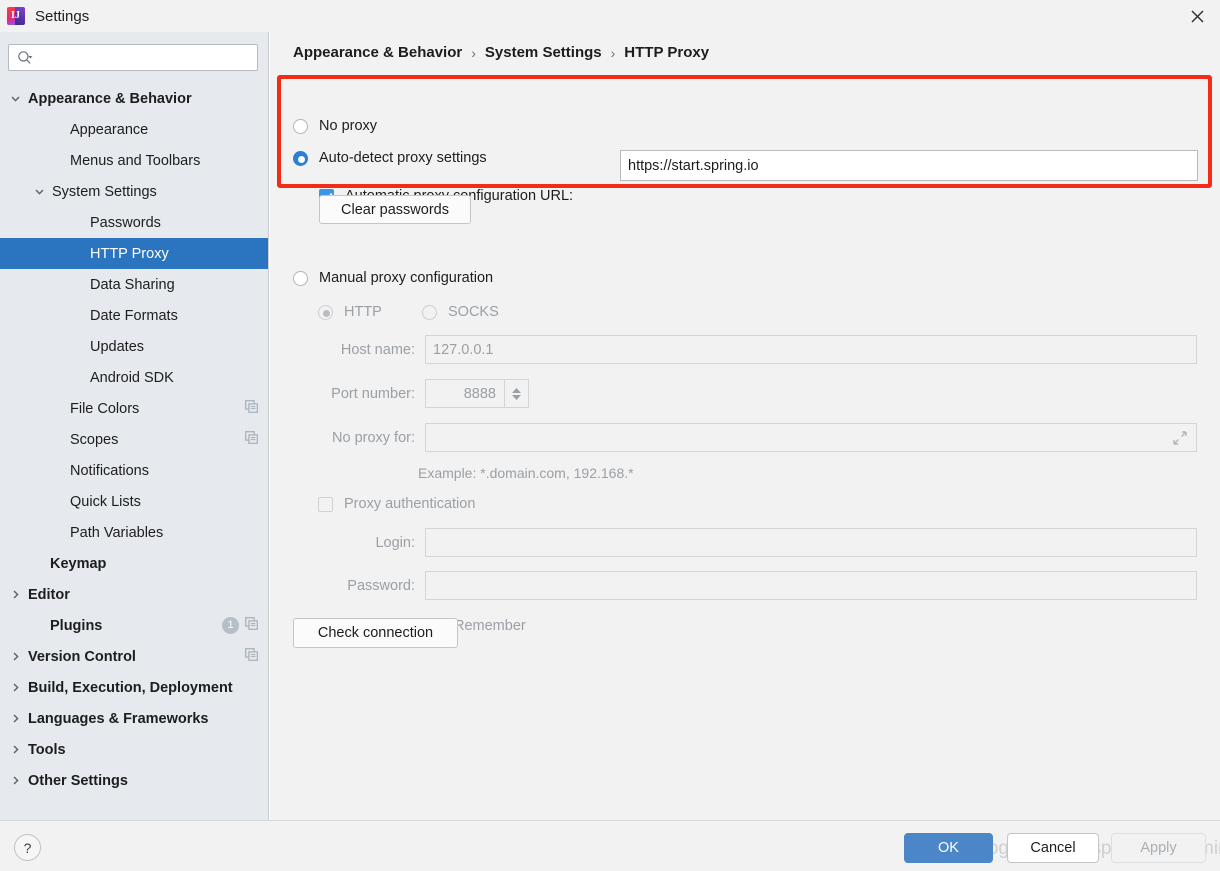 Image resolution: width=1220 pixels, height=871 pixels. I want to click on sidebar-item-label: Quick Lists, so click(105, 501).